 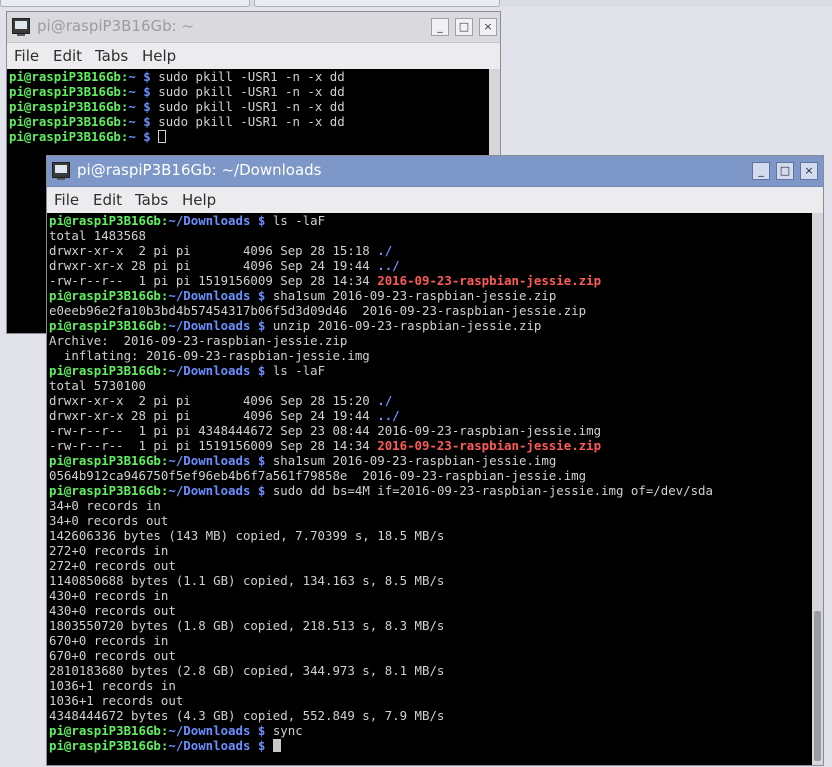 I want to click on terminal-line: total 1483568, so click(x=429, y=235).